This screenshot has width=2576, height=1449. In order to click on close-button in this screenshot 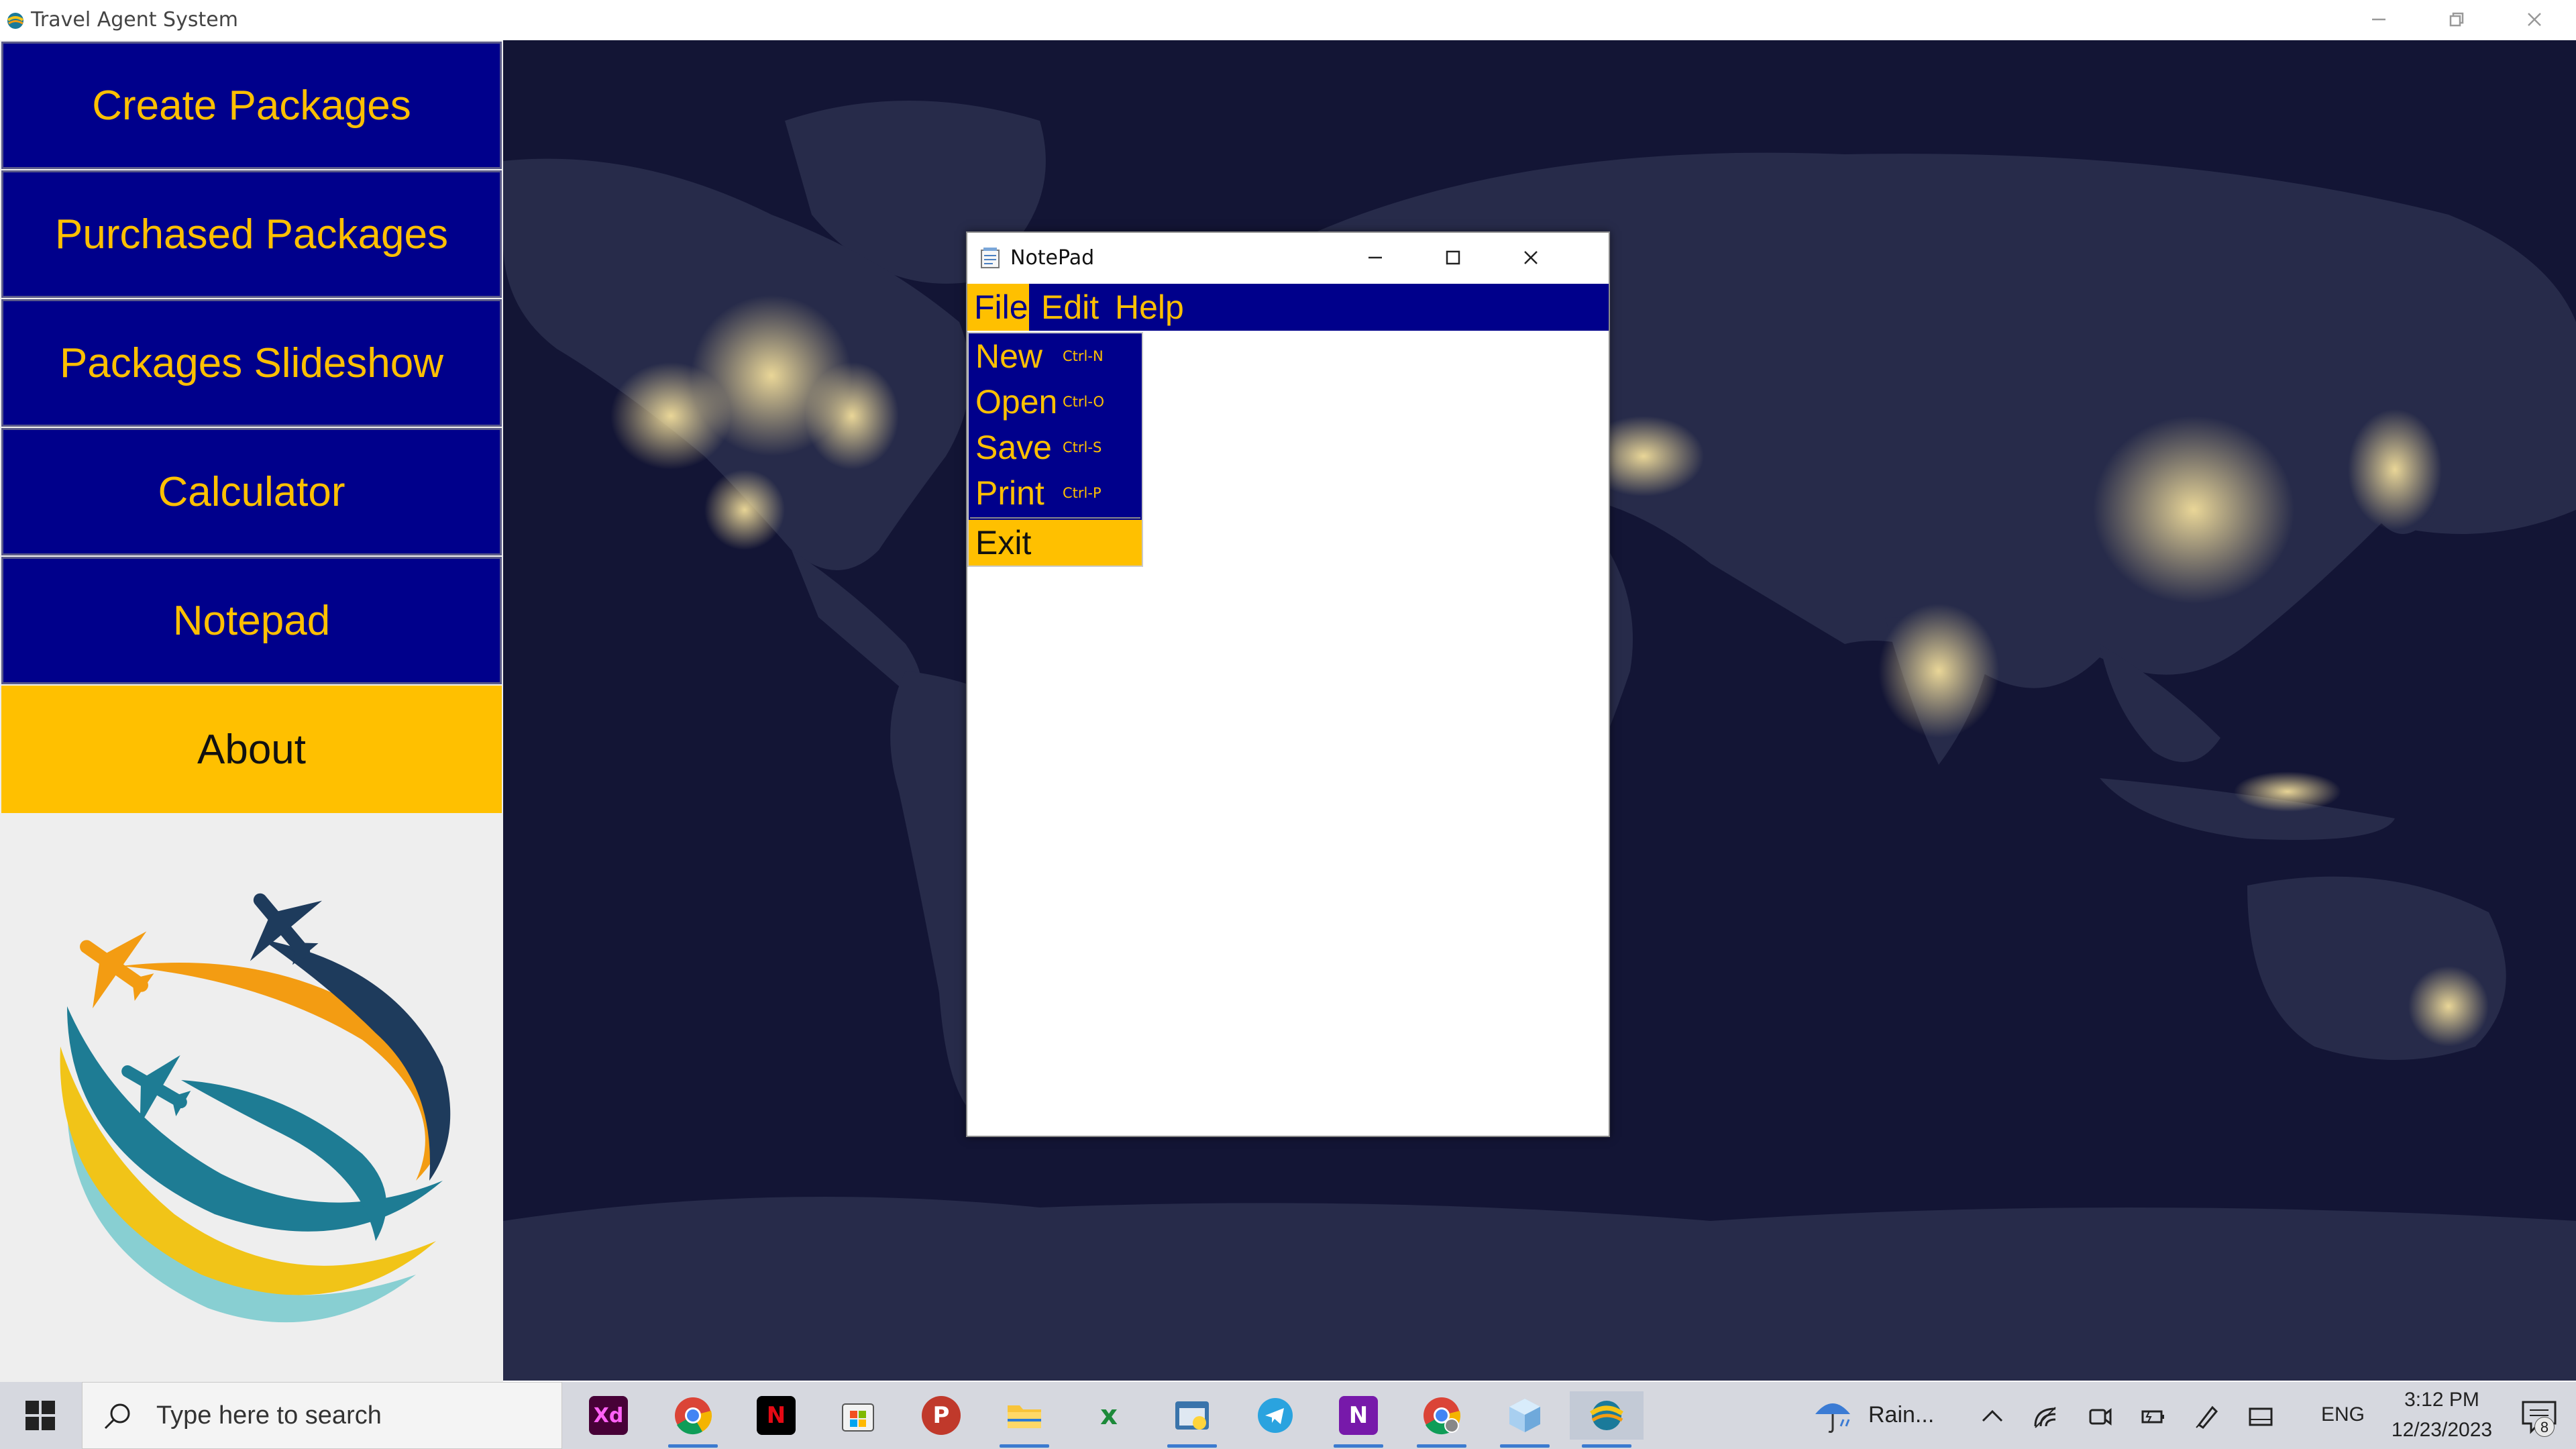, I will do `click(2534, 19)`.